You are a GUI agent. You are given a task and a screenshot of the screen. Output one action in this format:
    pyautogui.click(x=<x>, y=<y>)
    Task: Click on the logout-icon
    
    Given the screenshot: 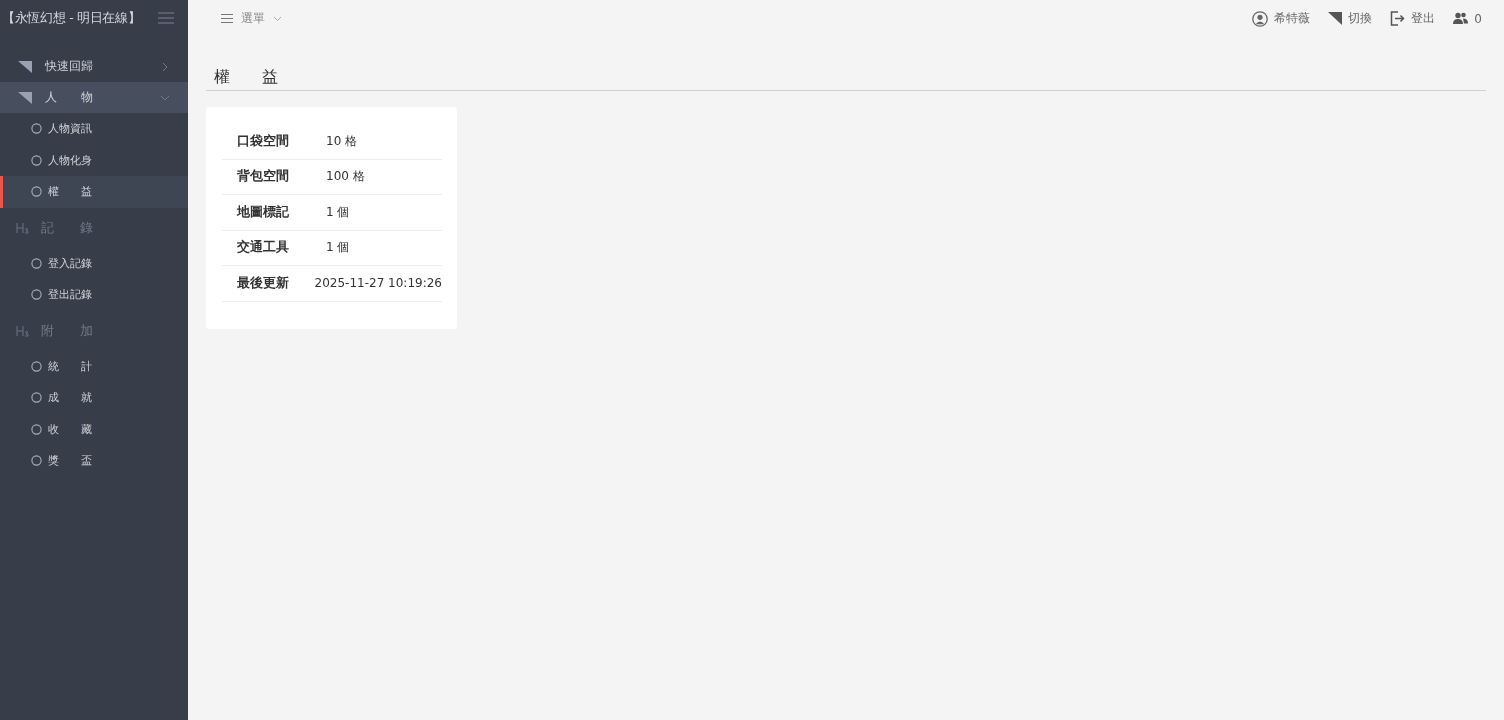 What is the action you would take?
    pyautogui.click(x=1398, y=18)
    